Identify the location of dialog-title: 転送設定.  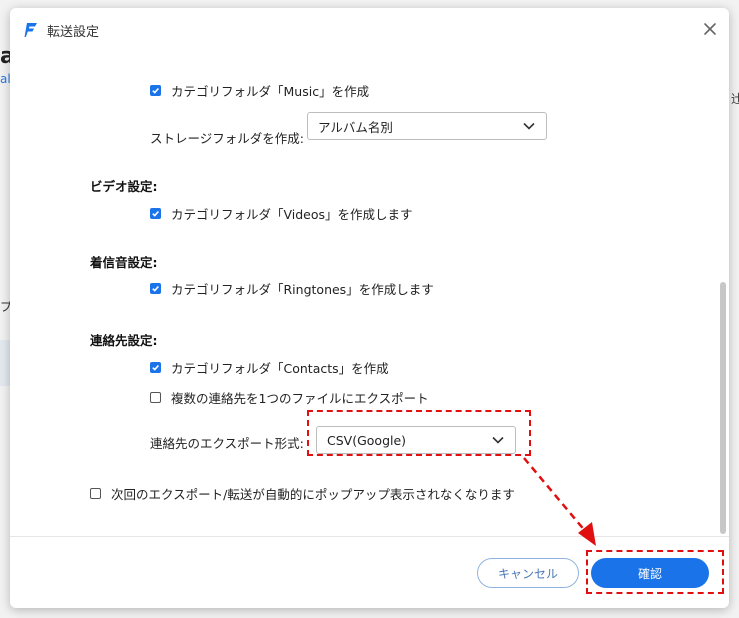
(73, 32).